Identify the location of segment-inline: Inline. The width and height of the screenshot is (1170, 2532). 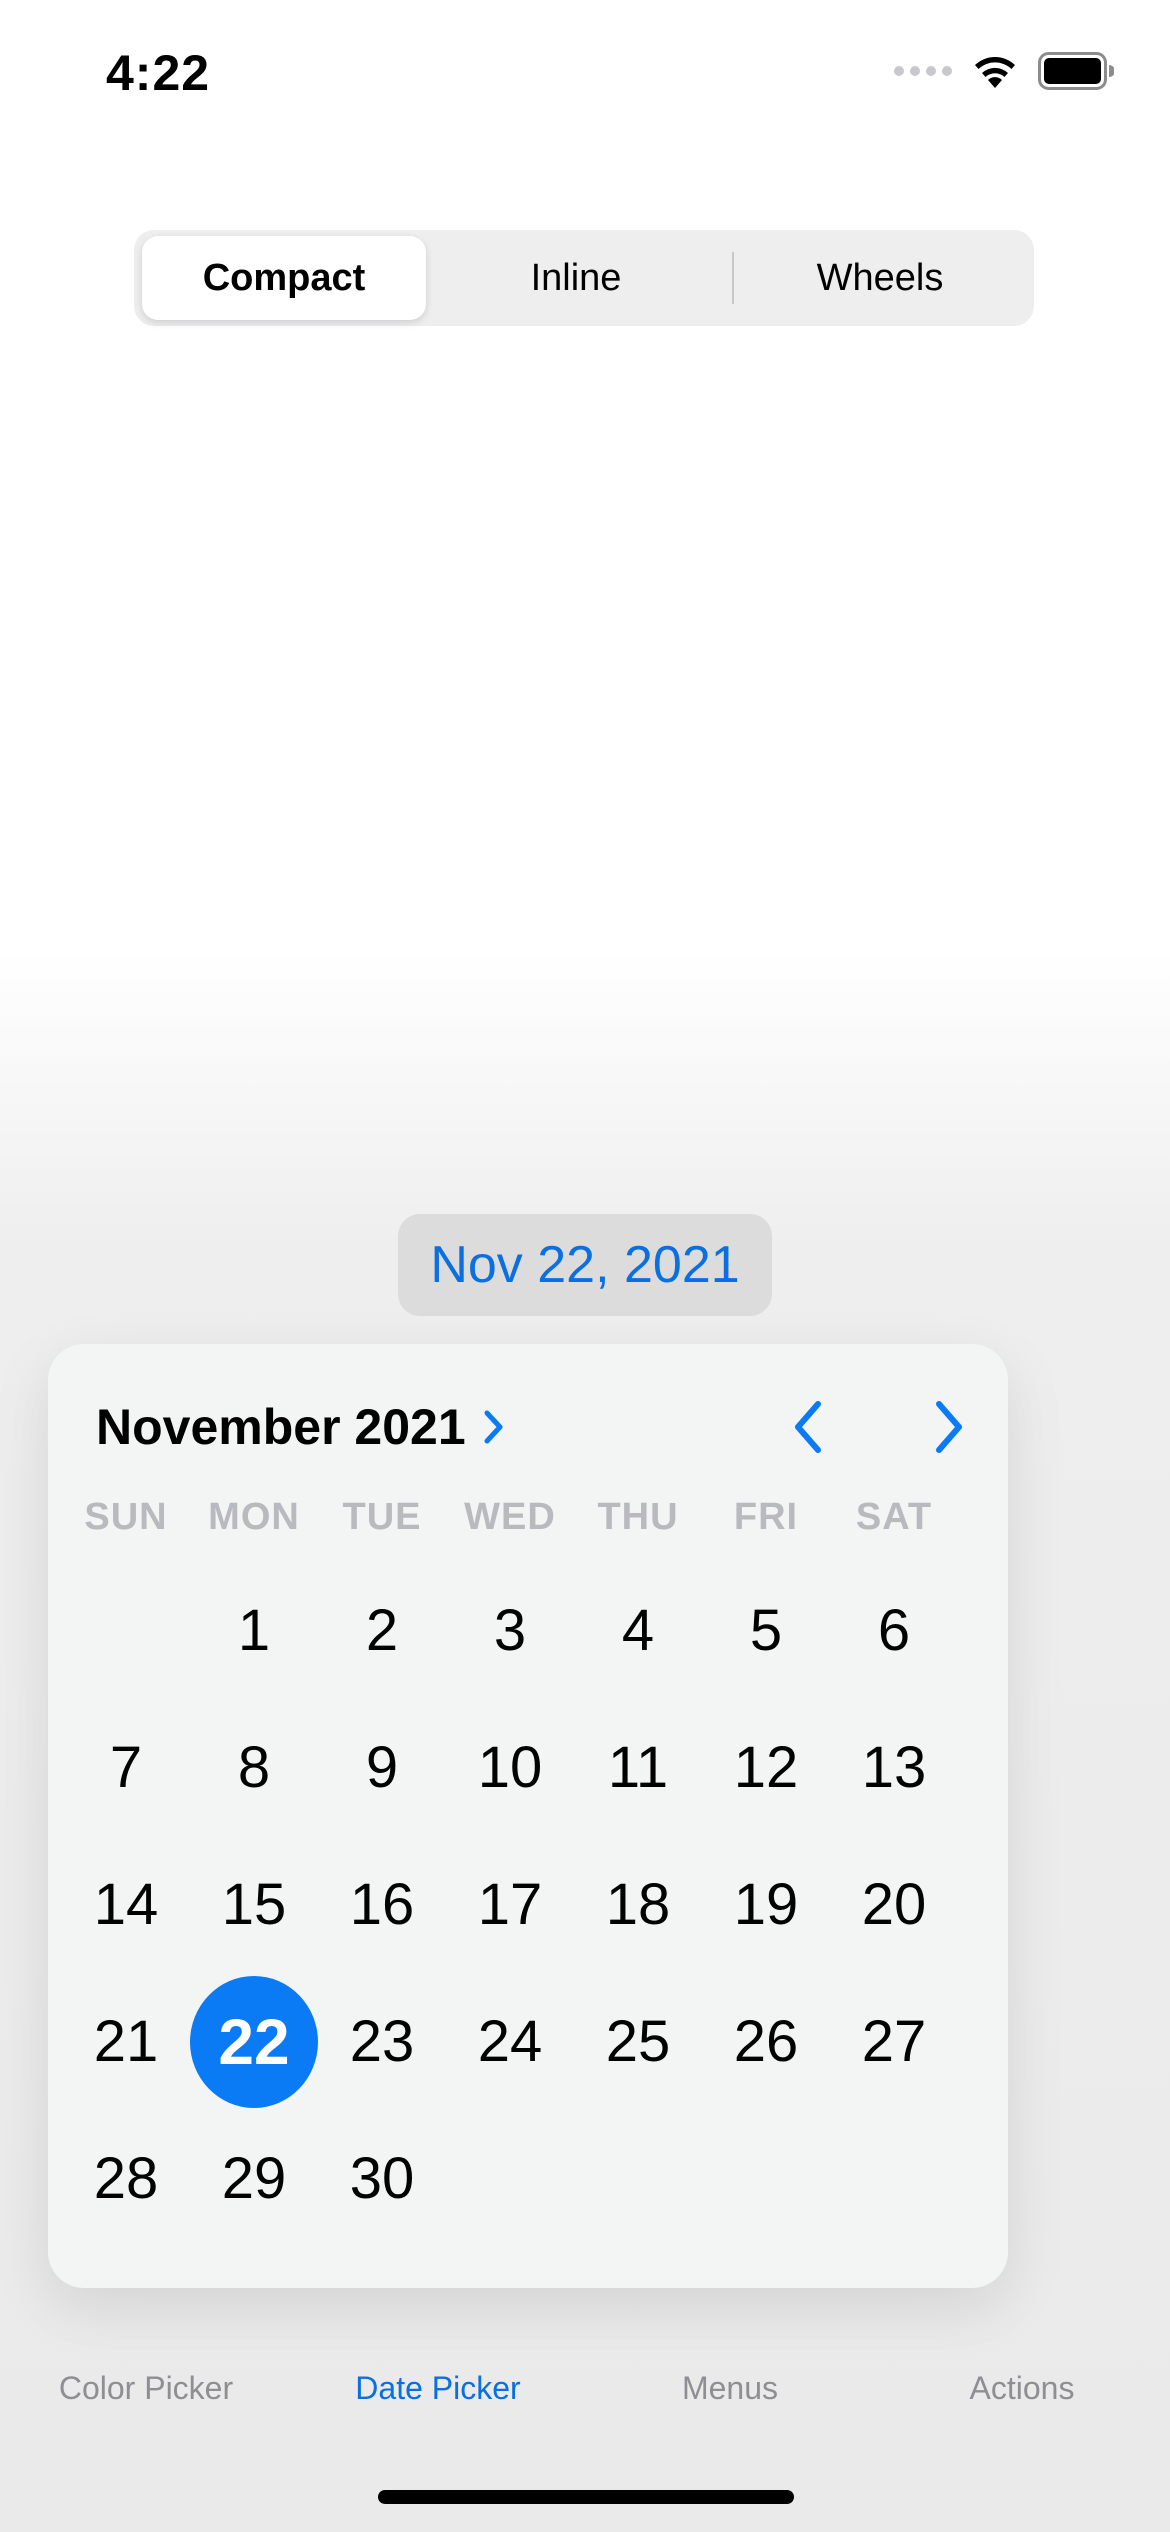
(576, 278).